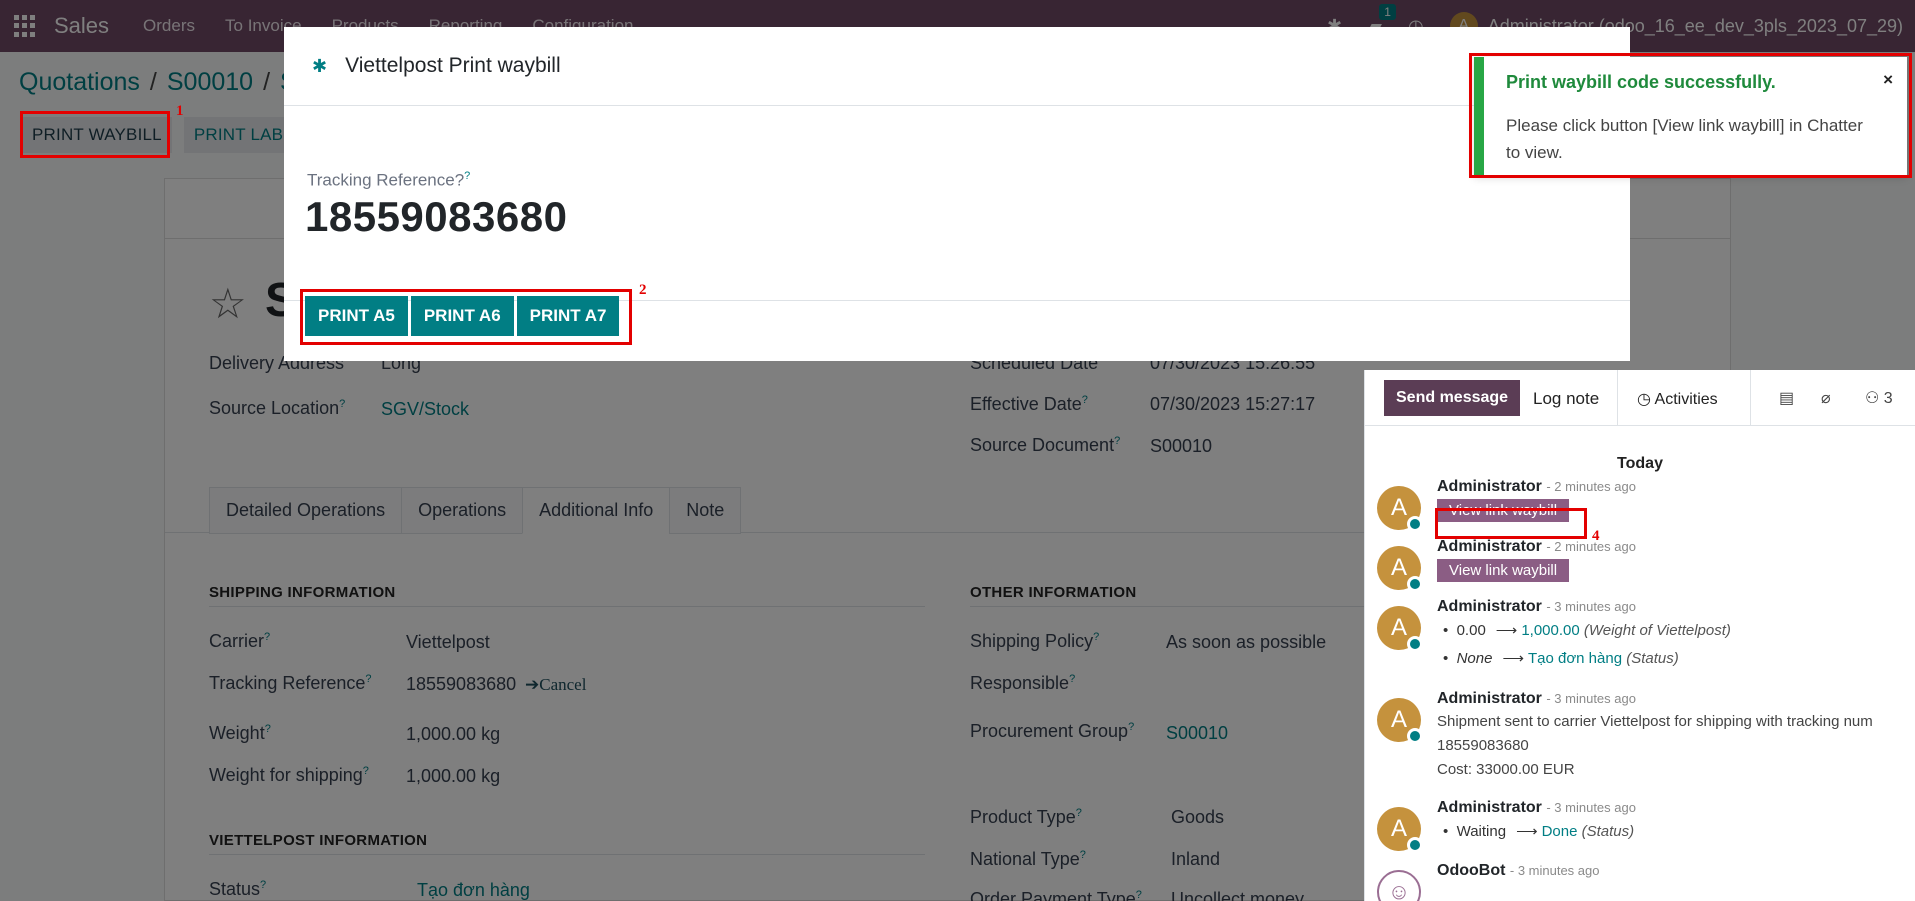 The width and height of the screenshot is (1915, 901). Describe the element at coordinates (1677, 399) in the screenshot. I see `activities-button: ◷ Activities` at that location.